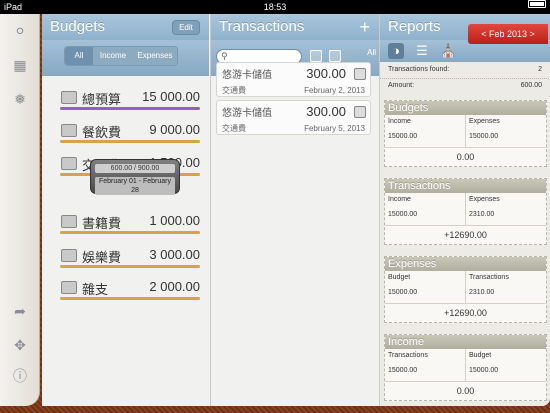 The image size is (550, 413). I want to click on settings-icon: ❅, so click(20, 99).